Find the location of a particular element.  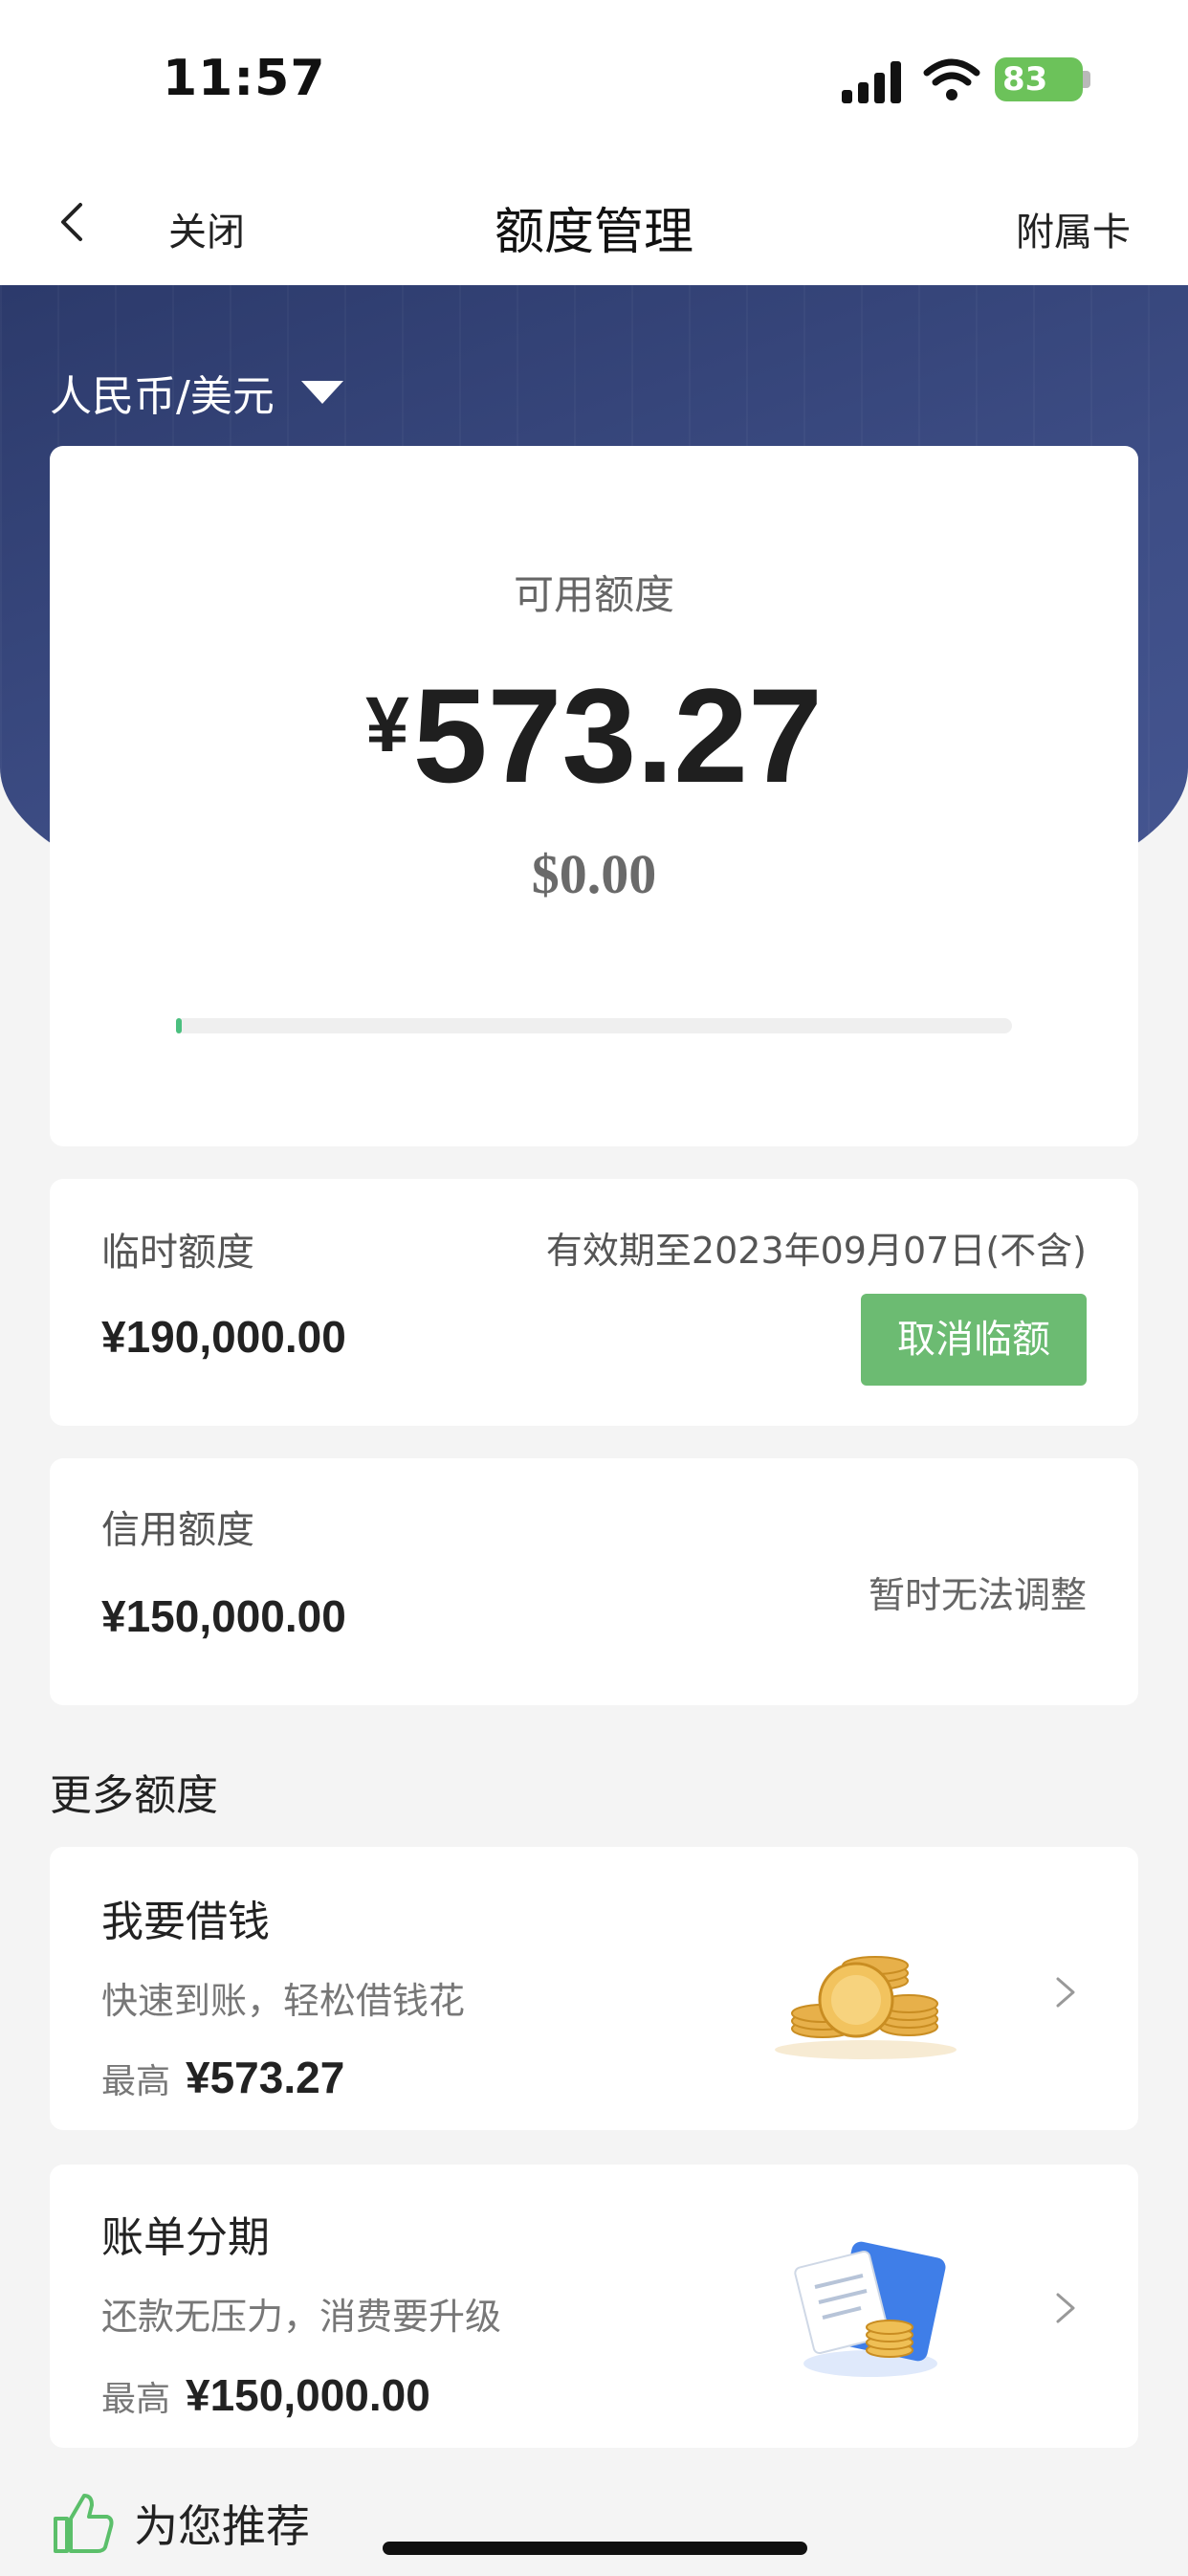

promo-max-value: ¥150,000.00 is located at coordinates (308, 2395).